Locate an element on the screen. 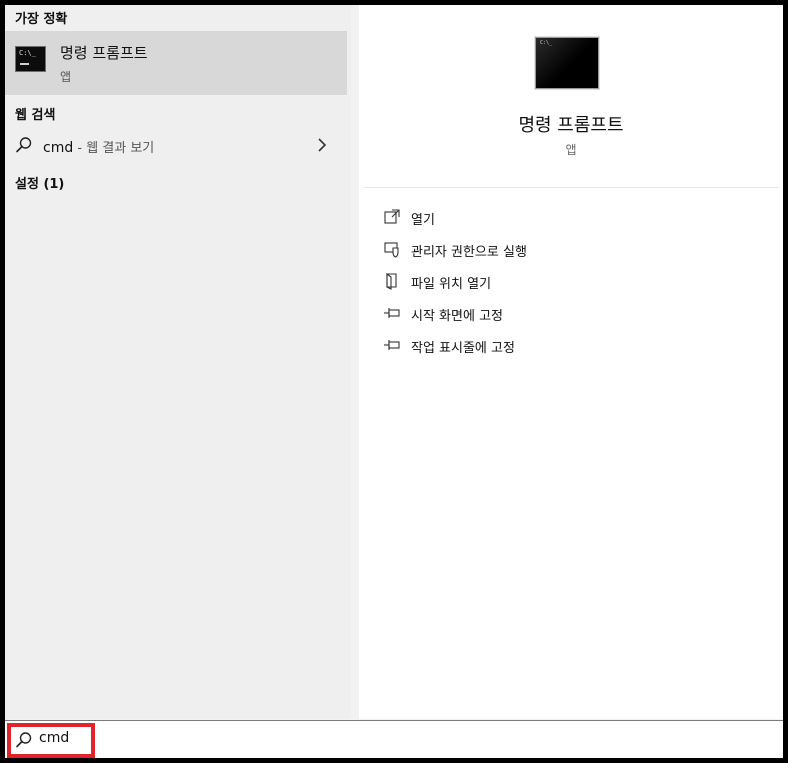 Image resolution: width=788 pixels, height=763 pixels. action-run-as-admin: 관리자 권한으로 실행 is located at coordinates (573, 250).